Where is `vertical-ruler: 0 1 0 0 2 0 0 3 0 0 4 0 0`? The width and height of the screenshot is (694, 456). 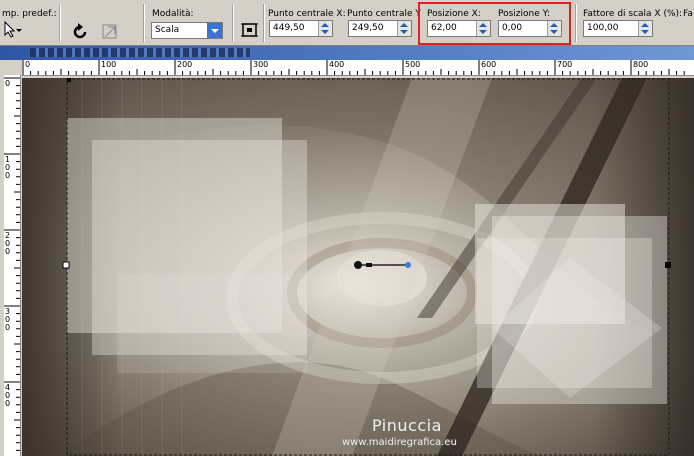
vertical-ruler: 0 1 0 0 2 0 0 3 0 0 4 0 0 is located at coordinates (12, 265).